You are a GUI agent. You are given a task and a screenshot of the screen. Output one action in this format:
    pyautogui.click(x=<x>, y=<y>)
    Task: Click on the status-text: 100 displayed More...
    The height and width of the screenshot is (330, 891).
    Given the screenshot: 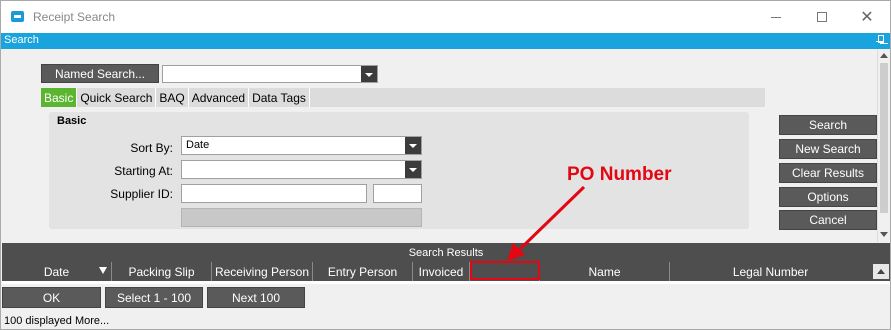 What is the action you would take?
    pyautogui.click(x=56, y=321)
    